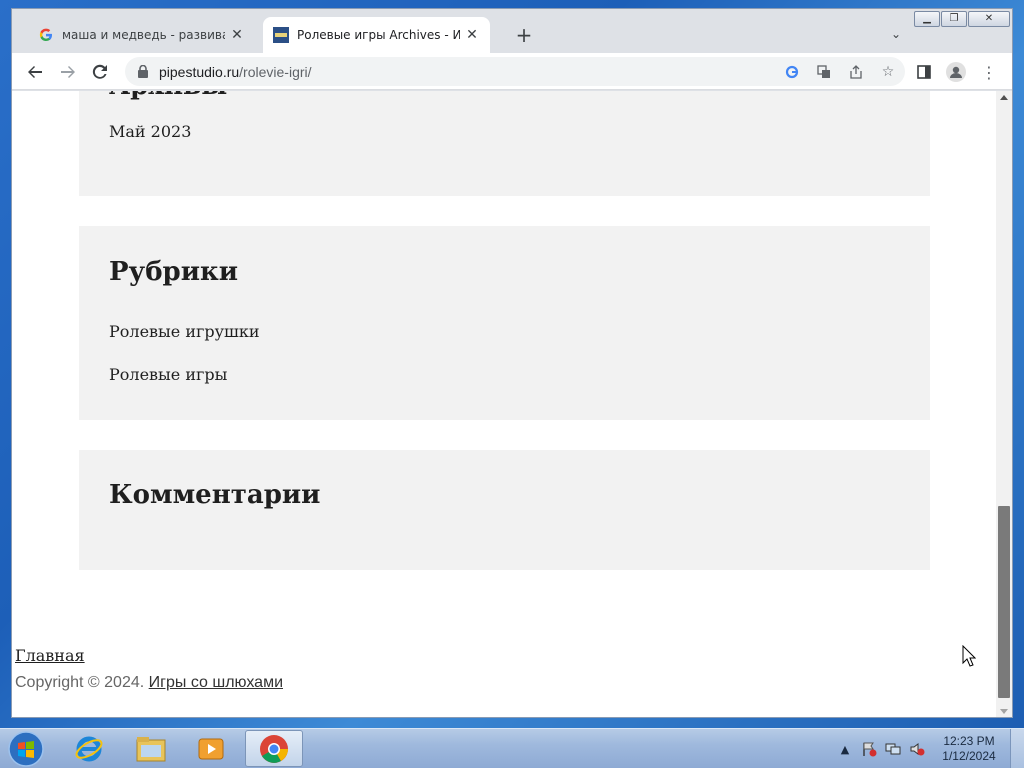 This screenshot has width=1024, height=768. What do you see at coordinates (954, 19) in the screenshot?
I see `restore-button: ❐` at bounding box center [954, 19].